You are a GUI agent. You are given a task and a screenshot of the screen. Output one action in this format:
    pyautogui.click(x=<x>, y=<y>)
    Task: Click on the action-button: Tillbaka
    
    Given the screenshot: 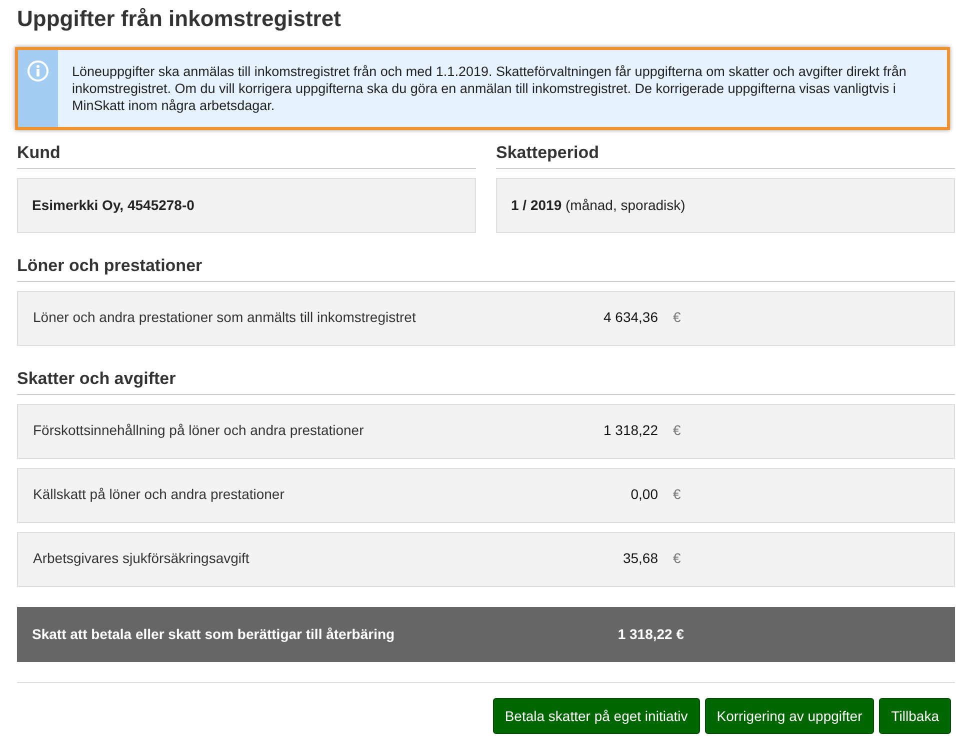 What is the action you would take?
    pyautogui.click(x=915, y=716)
    